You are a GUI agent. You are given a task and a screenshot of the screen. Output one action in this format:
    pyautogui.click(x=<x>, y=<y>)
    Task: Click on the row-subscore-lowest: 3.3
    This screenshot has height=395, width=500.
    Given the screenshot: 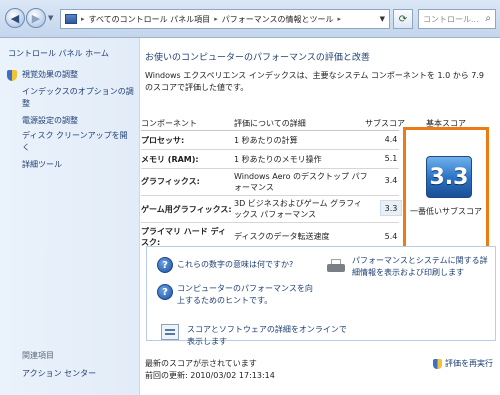 What is the action you would take?
    pyautogui.click(x=391, y=208)
    